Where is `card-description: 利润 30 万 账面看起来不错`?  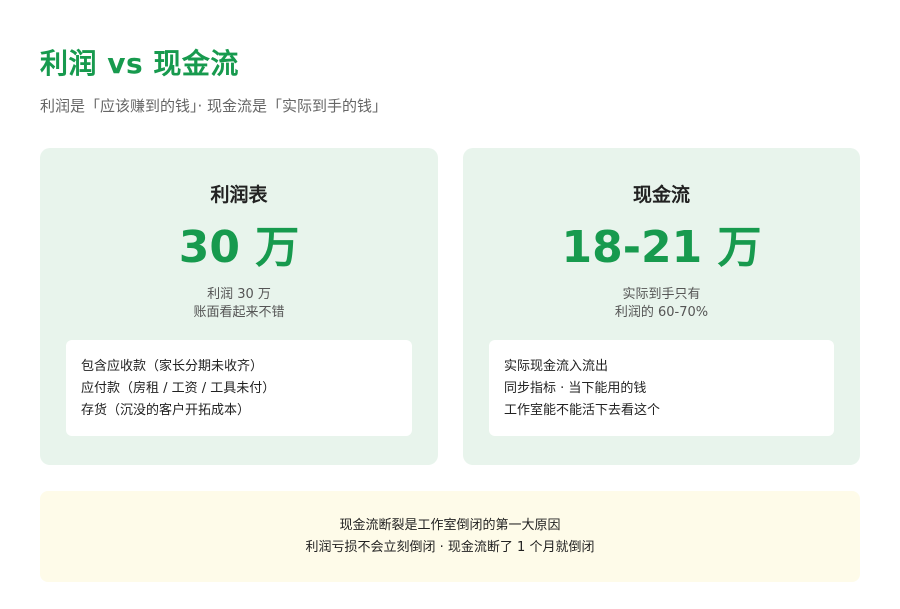 card-description: 利润 30 万 账面看起来不错 is located at coordinates (239, 304).